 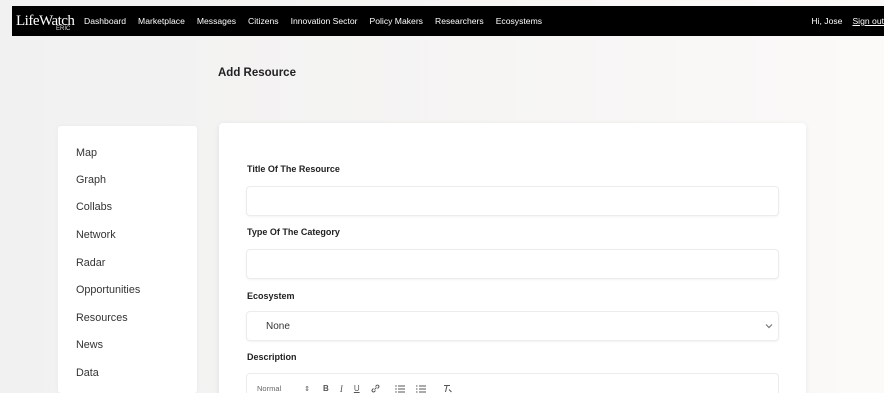 I want to click on category-label: Type Of The Category, so click(x=293, y=232).